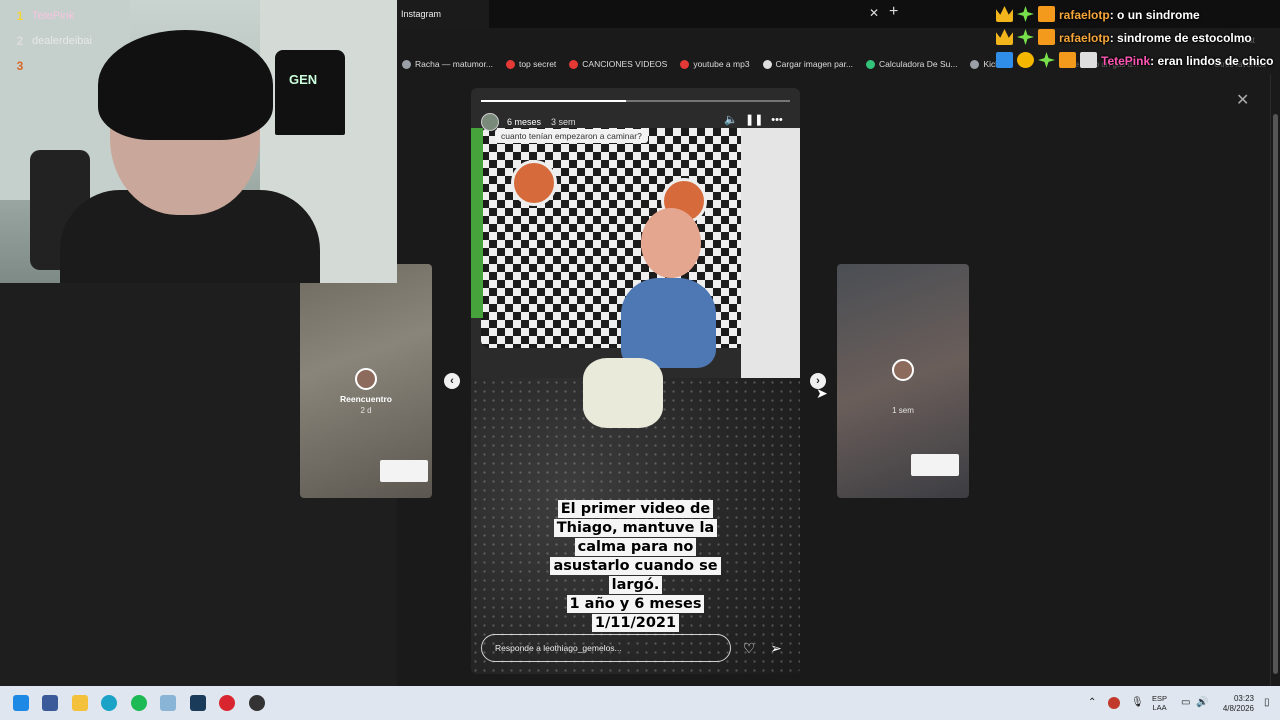 The image size is (1280, 720). Describe the element at coordinates (109, 703) in the screenshot. I see `edge-icon` at that location.